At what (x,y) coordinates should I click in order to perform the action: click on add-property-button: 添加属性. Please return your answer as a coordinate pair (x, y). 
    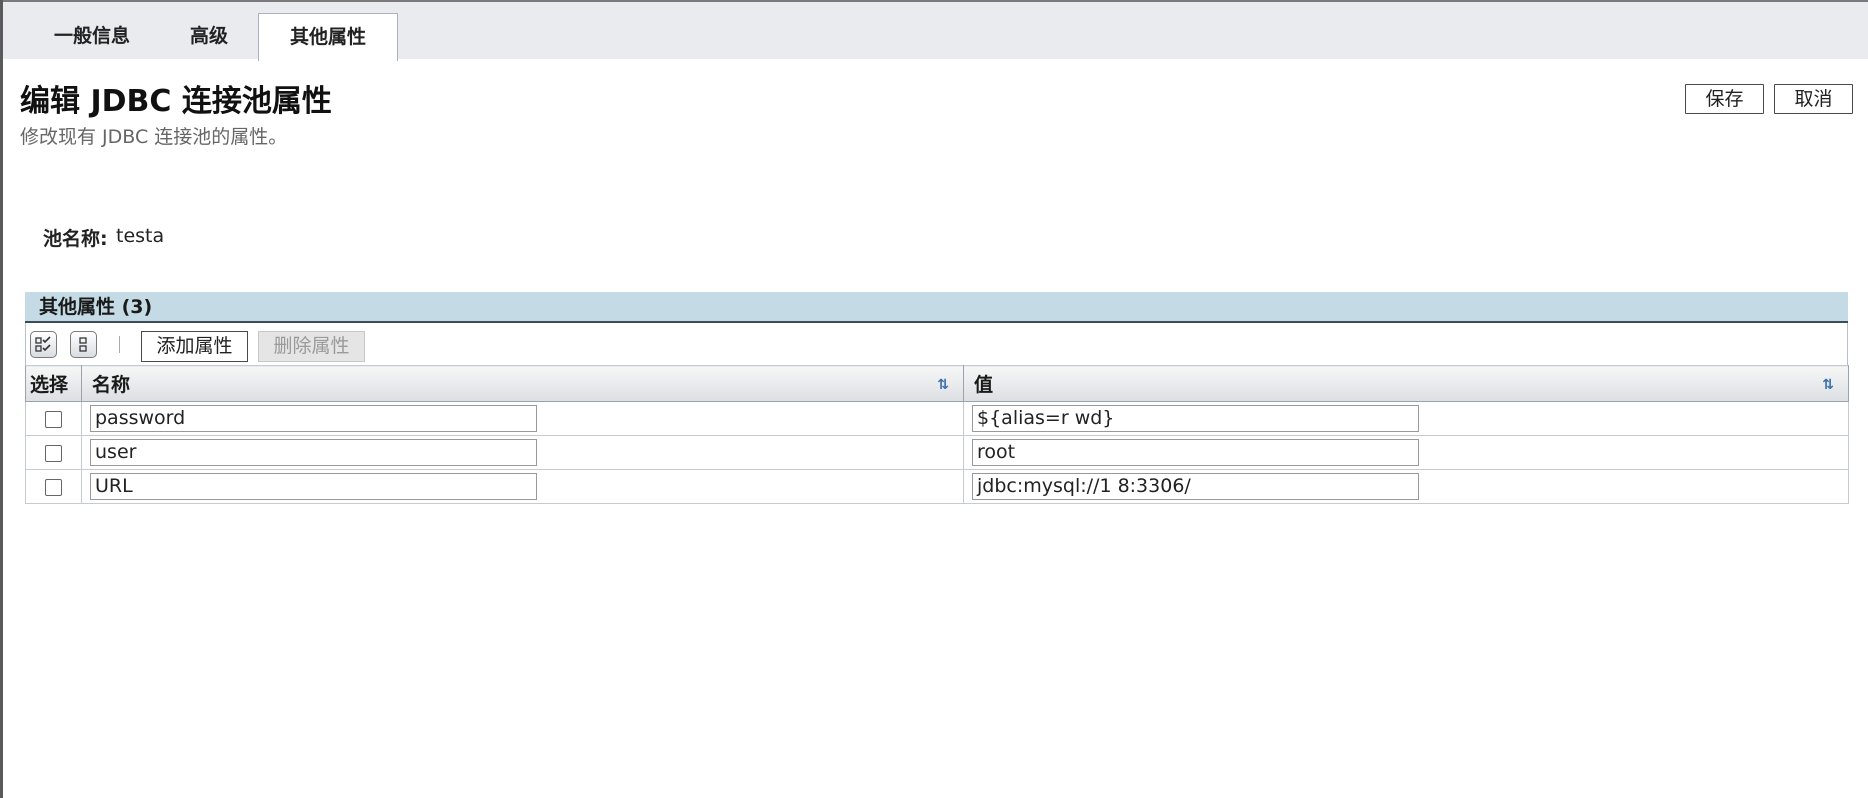
    Looking at the image, I should click on (194, 346).